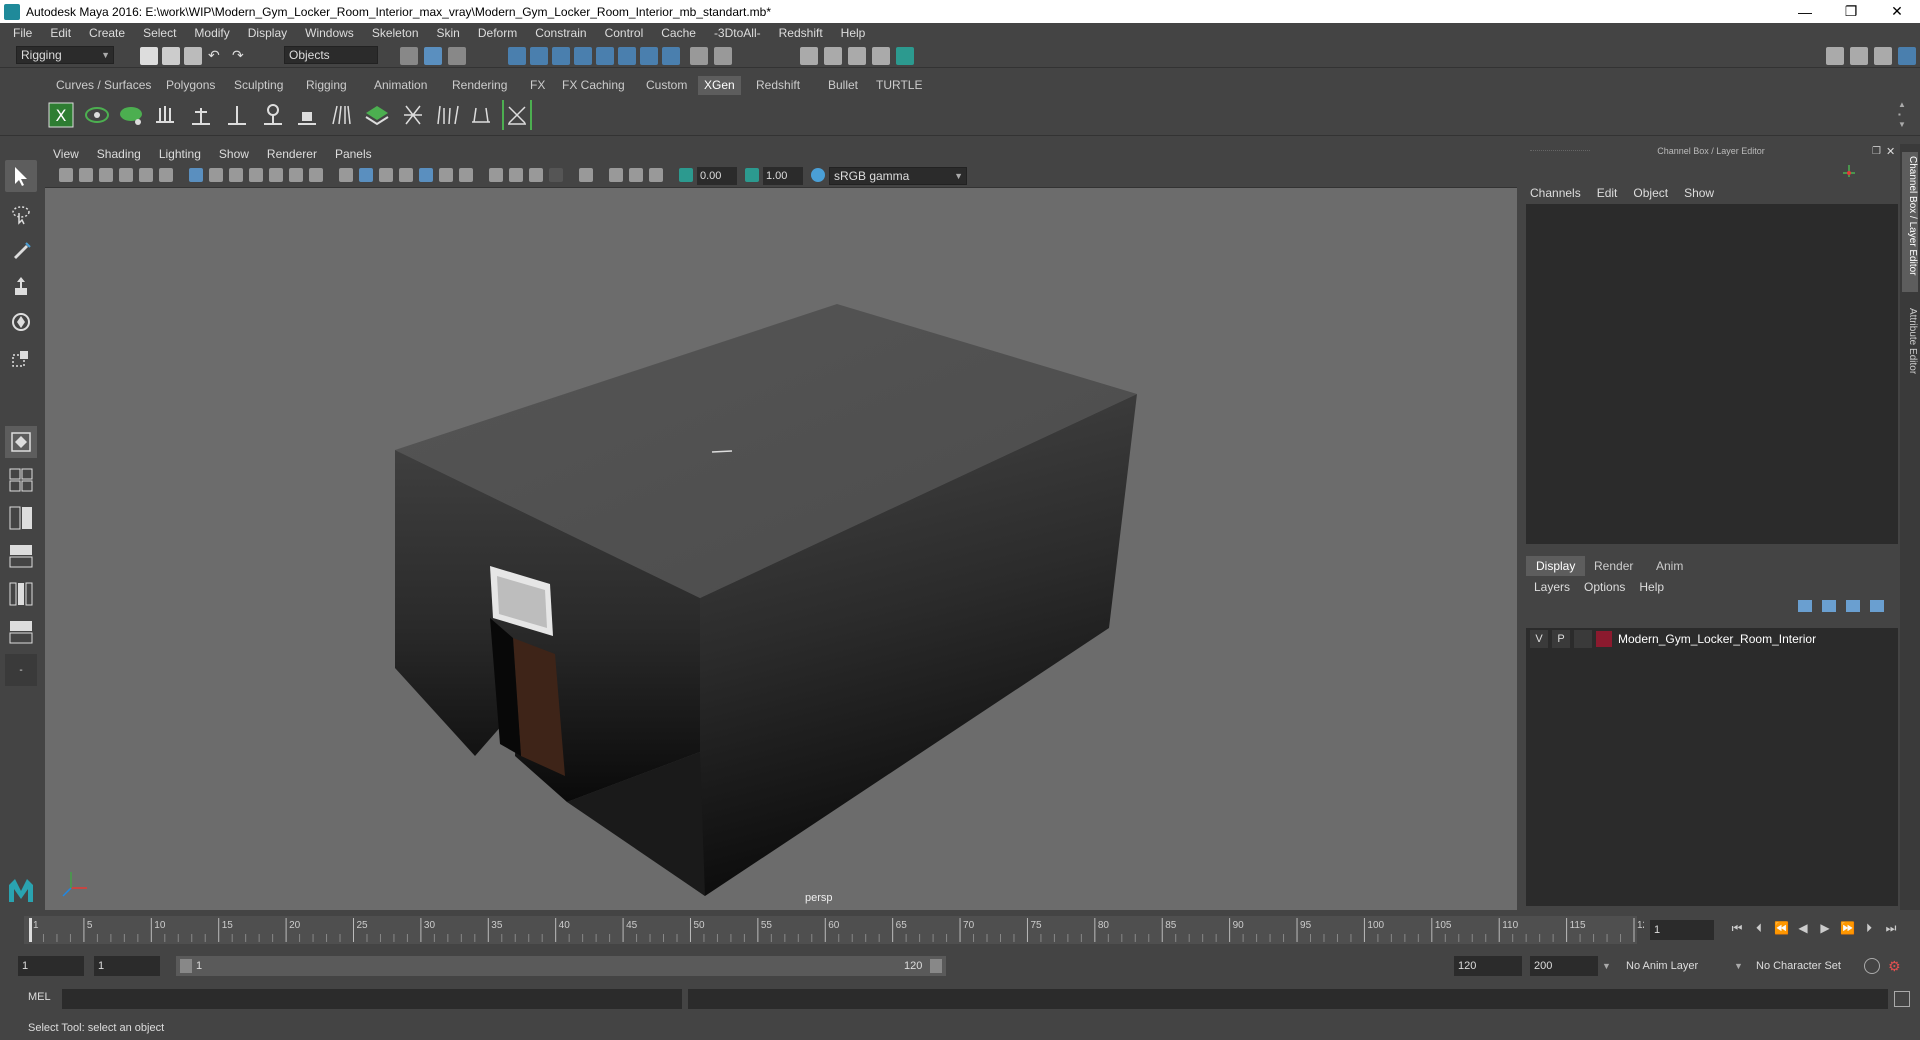 The height and width of the screenshot is (1040, 1920). What do you see at coordinates (409, 56) in the screenshot?
I see `select-hierarchy-icon` at bounding box center [409, 56].